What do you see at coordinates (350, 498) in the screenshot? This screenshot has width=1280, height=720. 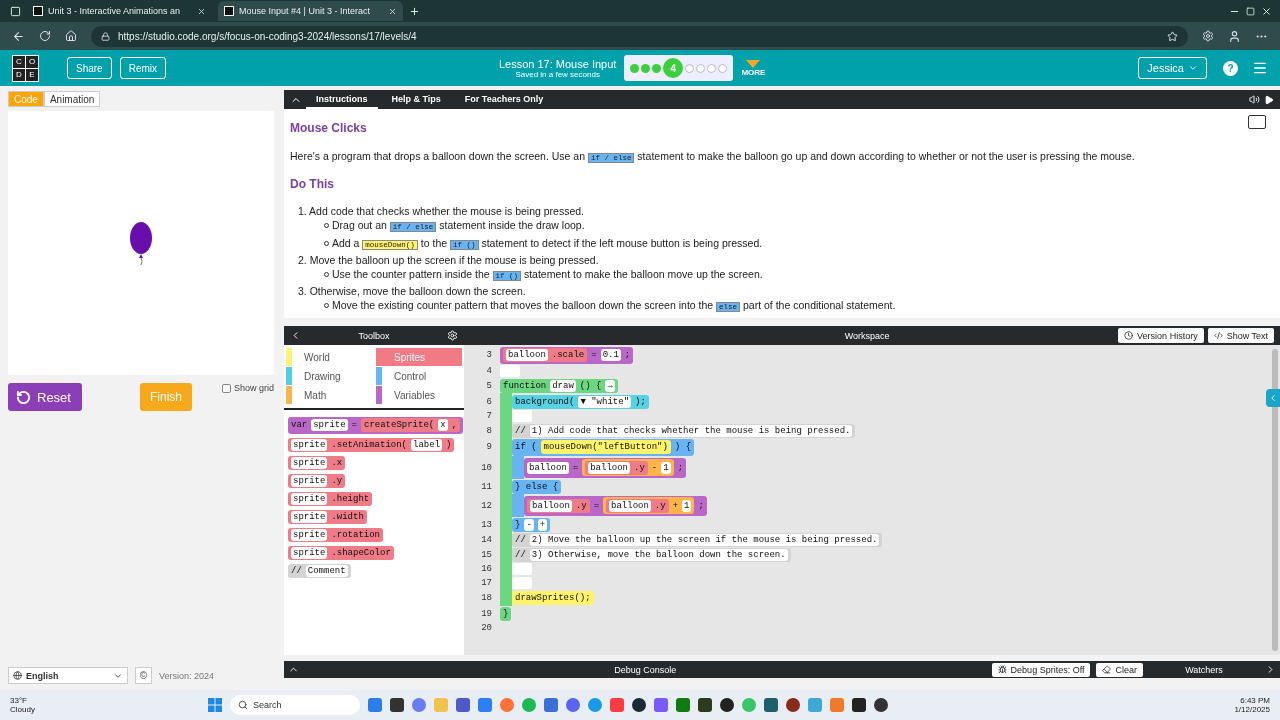 I see `code-token: .height` at bounding box center [350, 498].